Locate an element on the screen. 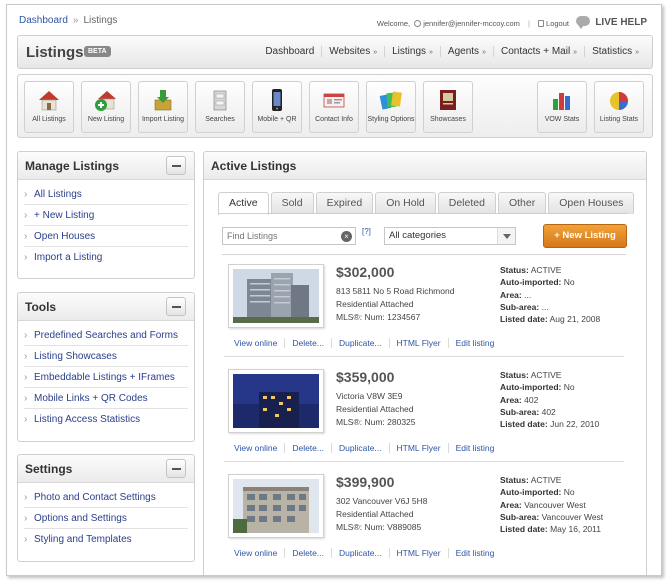  sidebar-item-predefined-searches: Predefined Searches and Forms is located at coordinates (106, 335).